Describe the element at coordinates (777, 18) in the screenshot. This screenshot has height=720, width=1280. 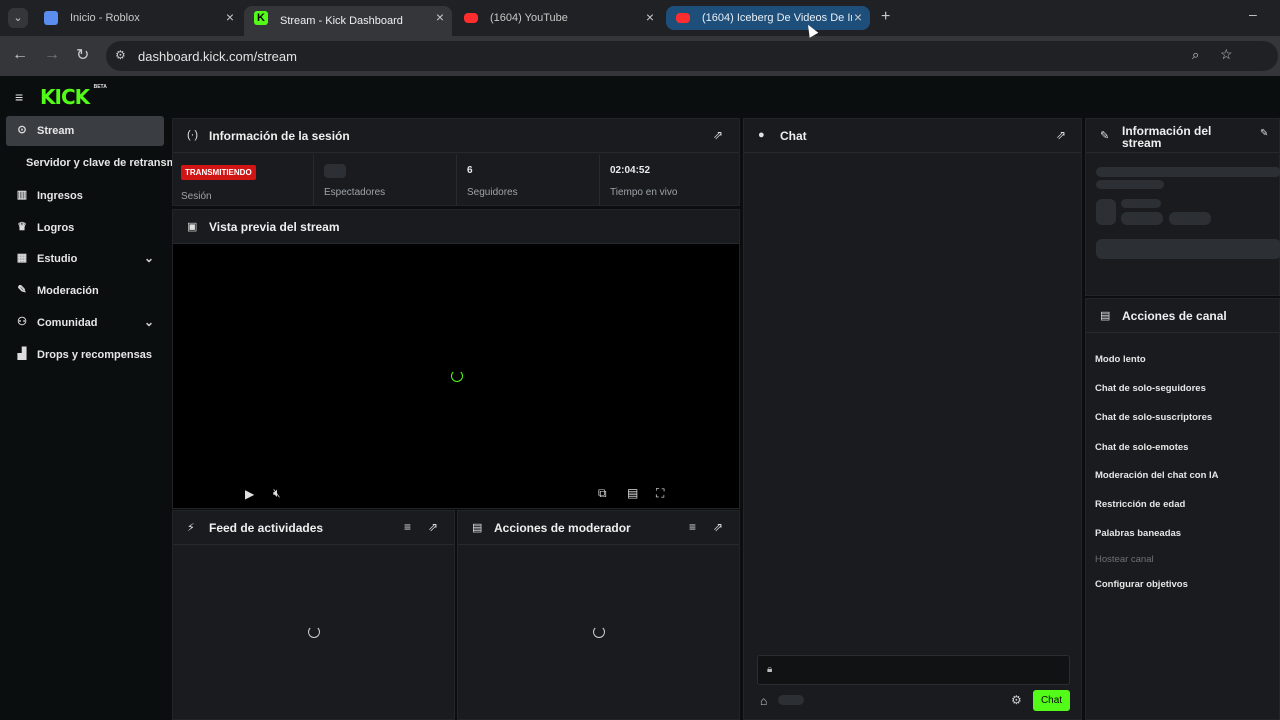
I see `tab-title: (1604) Iceberg De Videos De In` at that location.